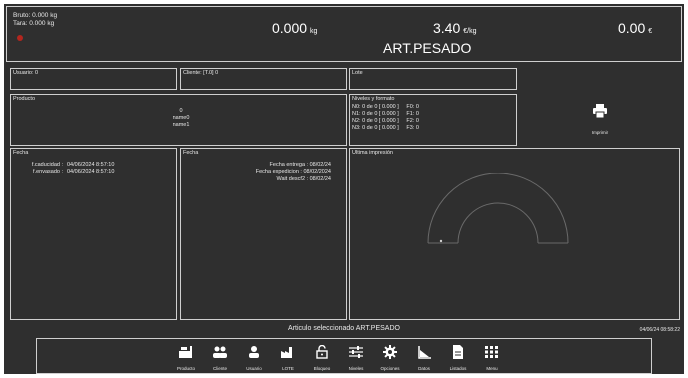 The width and height of the screenshot is (688, 378). Describe the element at coordinates (492, 368) in the screenshot. I see `nav-label: Menu` at that location.